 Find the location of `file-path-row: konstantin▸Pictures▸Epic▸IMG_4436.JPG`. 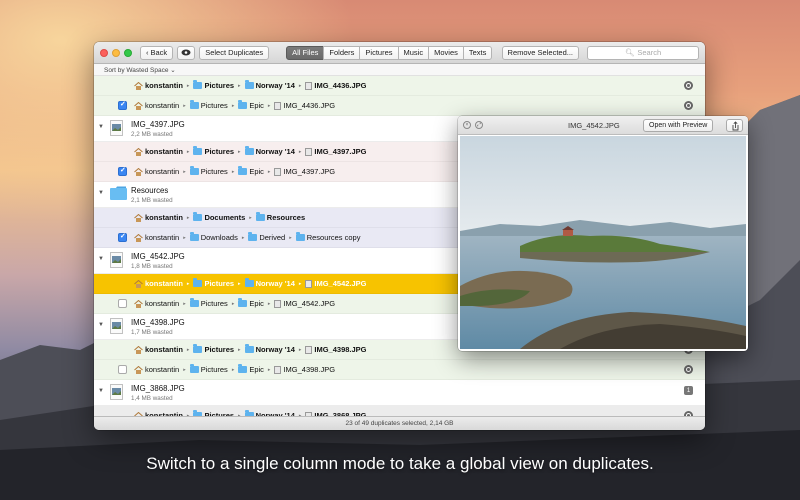

file-path-row: konstantin▸Pictures▸Epic▸IMG_4436.JPG is located at coordinates (399, 106).